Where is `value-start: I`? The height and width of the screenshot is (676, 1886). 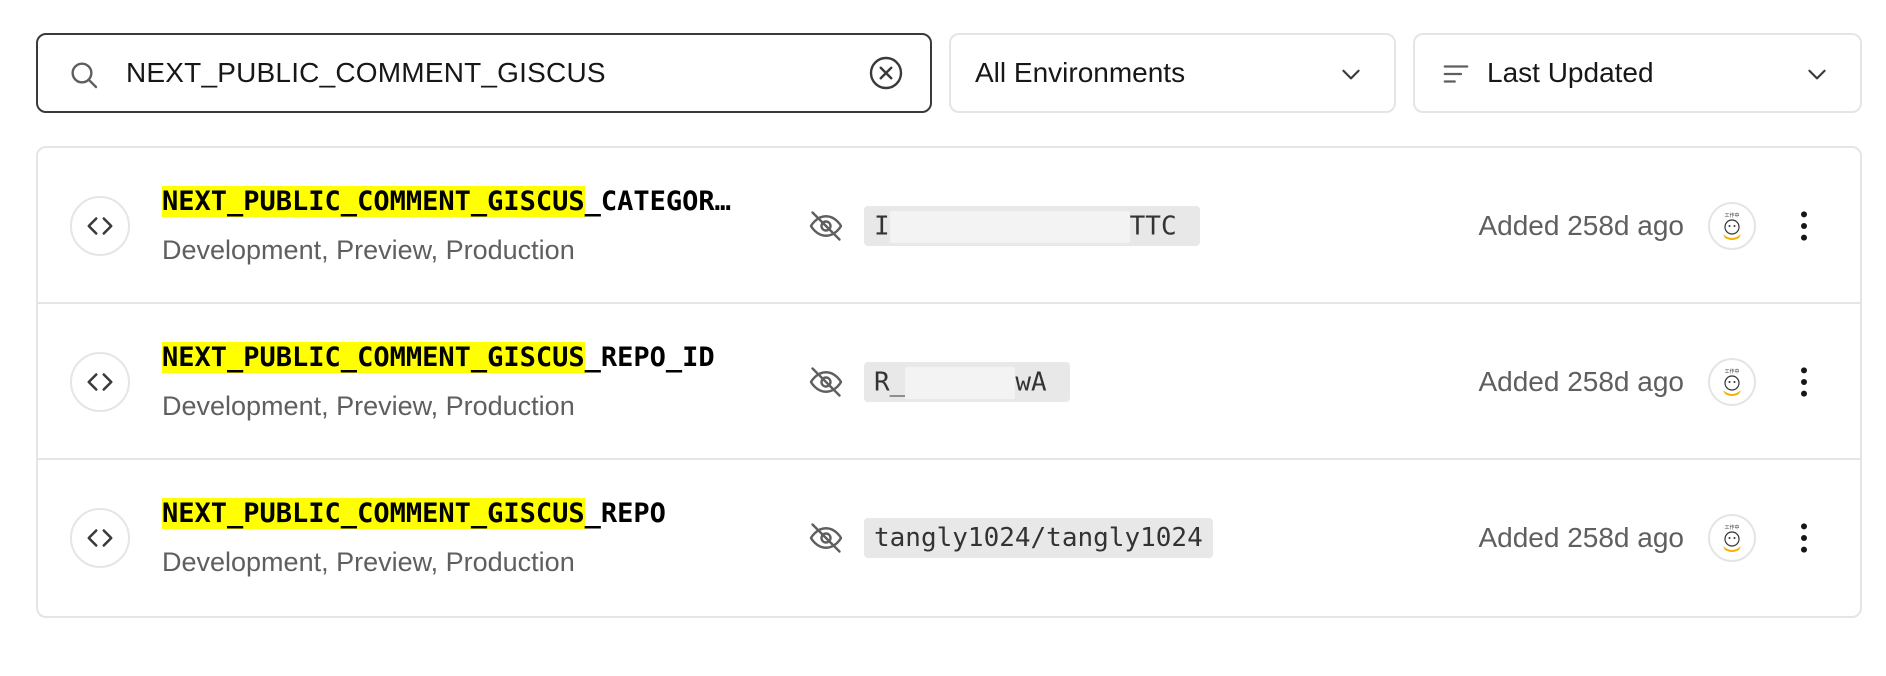
value-start: I is located at coordinates (882, 226).